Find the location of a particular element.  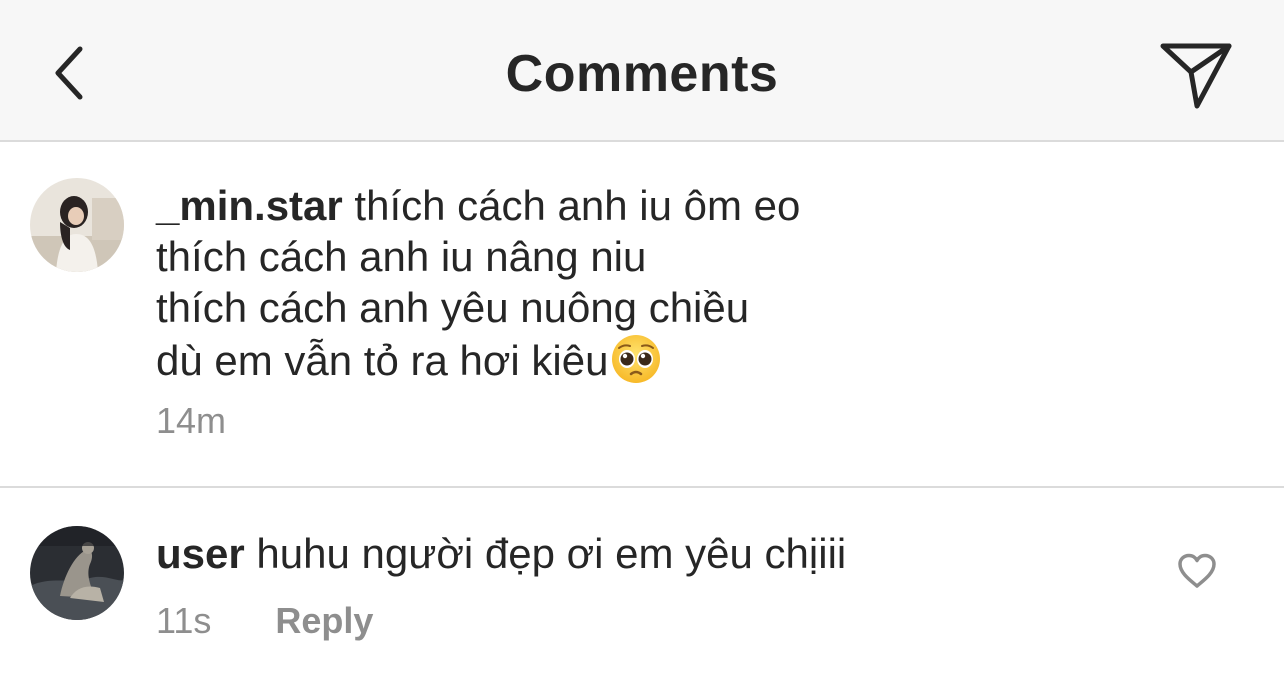

comment-body: huhu người đẹp ơi em yêu chịiii is located at coordinates (551, 553).